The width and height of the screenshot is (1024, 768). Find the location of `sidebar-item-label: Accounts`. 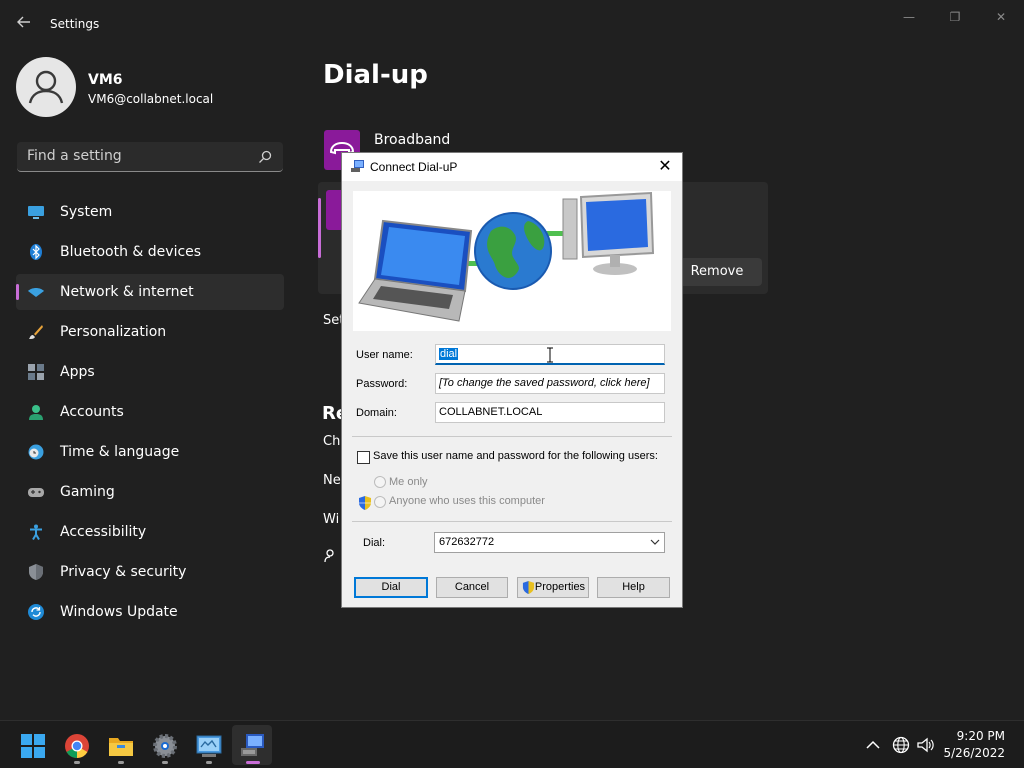

sidebar-item-label: Accounts is located at coordinates (92, 412).